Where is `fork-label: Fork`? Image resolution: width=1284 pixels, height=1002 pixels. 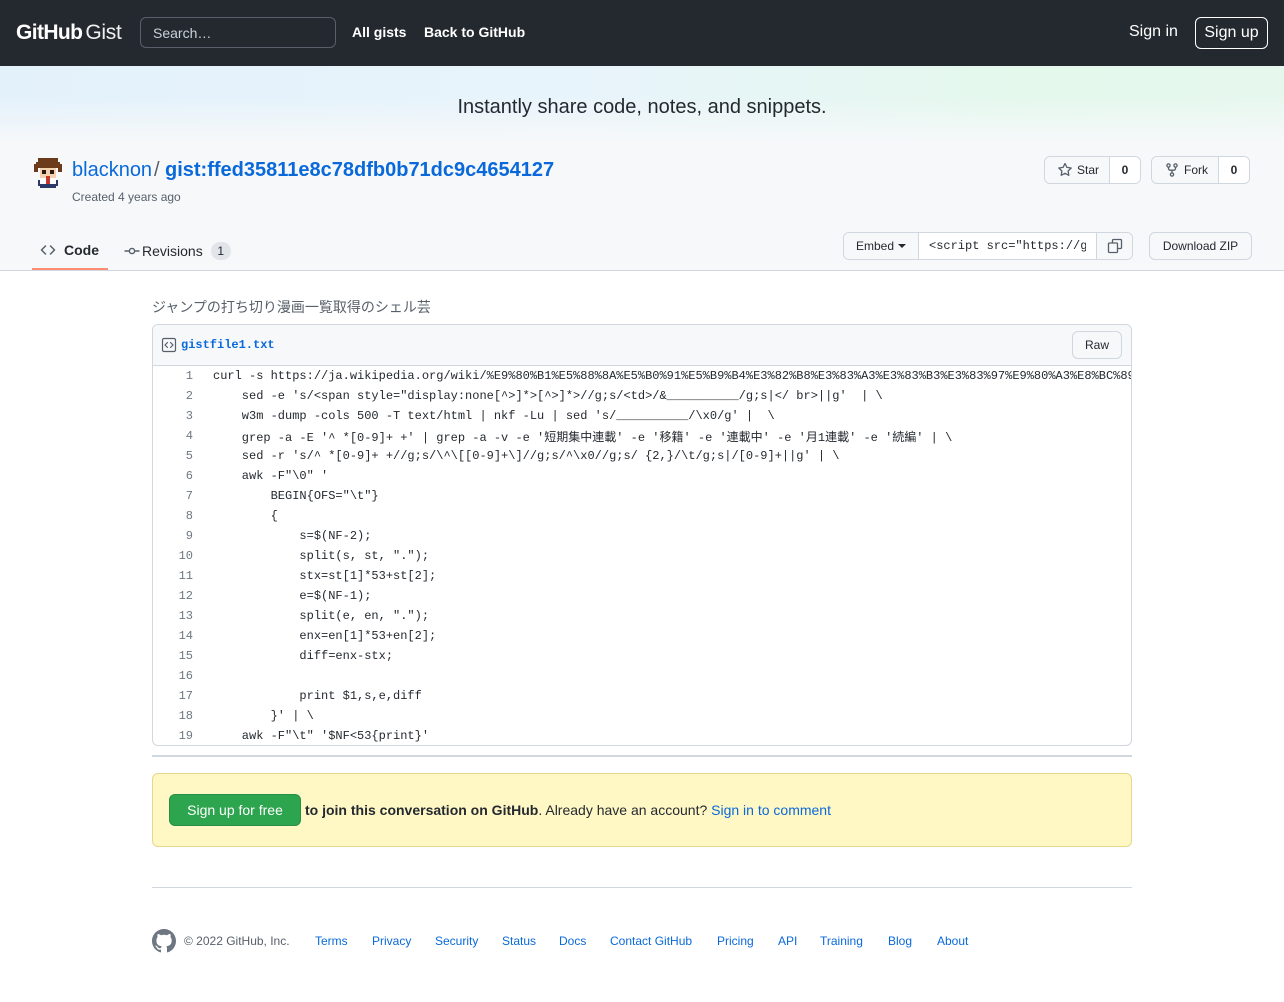
fork-label: Fork is located at coordinates (1196, 170).